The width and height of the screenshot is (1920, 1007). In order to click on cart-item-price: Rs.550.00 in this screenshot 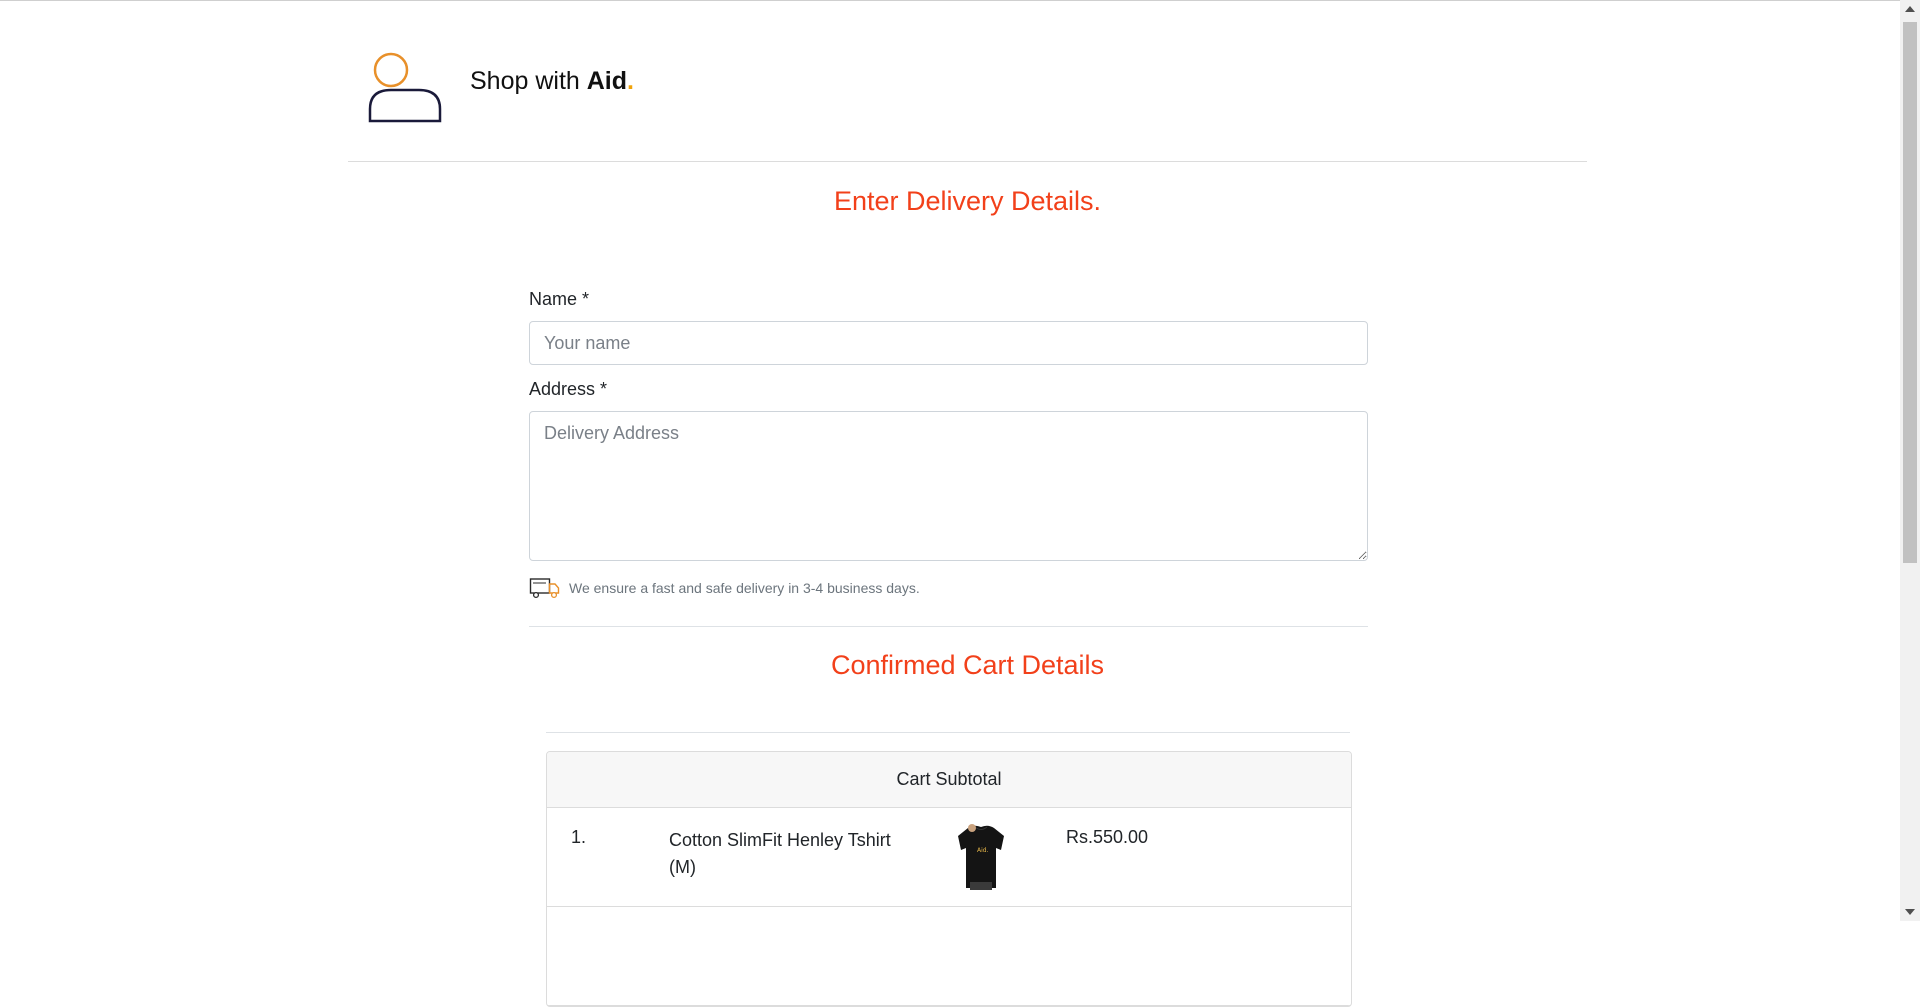, I will do `click(1107, 837)`.